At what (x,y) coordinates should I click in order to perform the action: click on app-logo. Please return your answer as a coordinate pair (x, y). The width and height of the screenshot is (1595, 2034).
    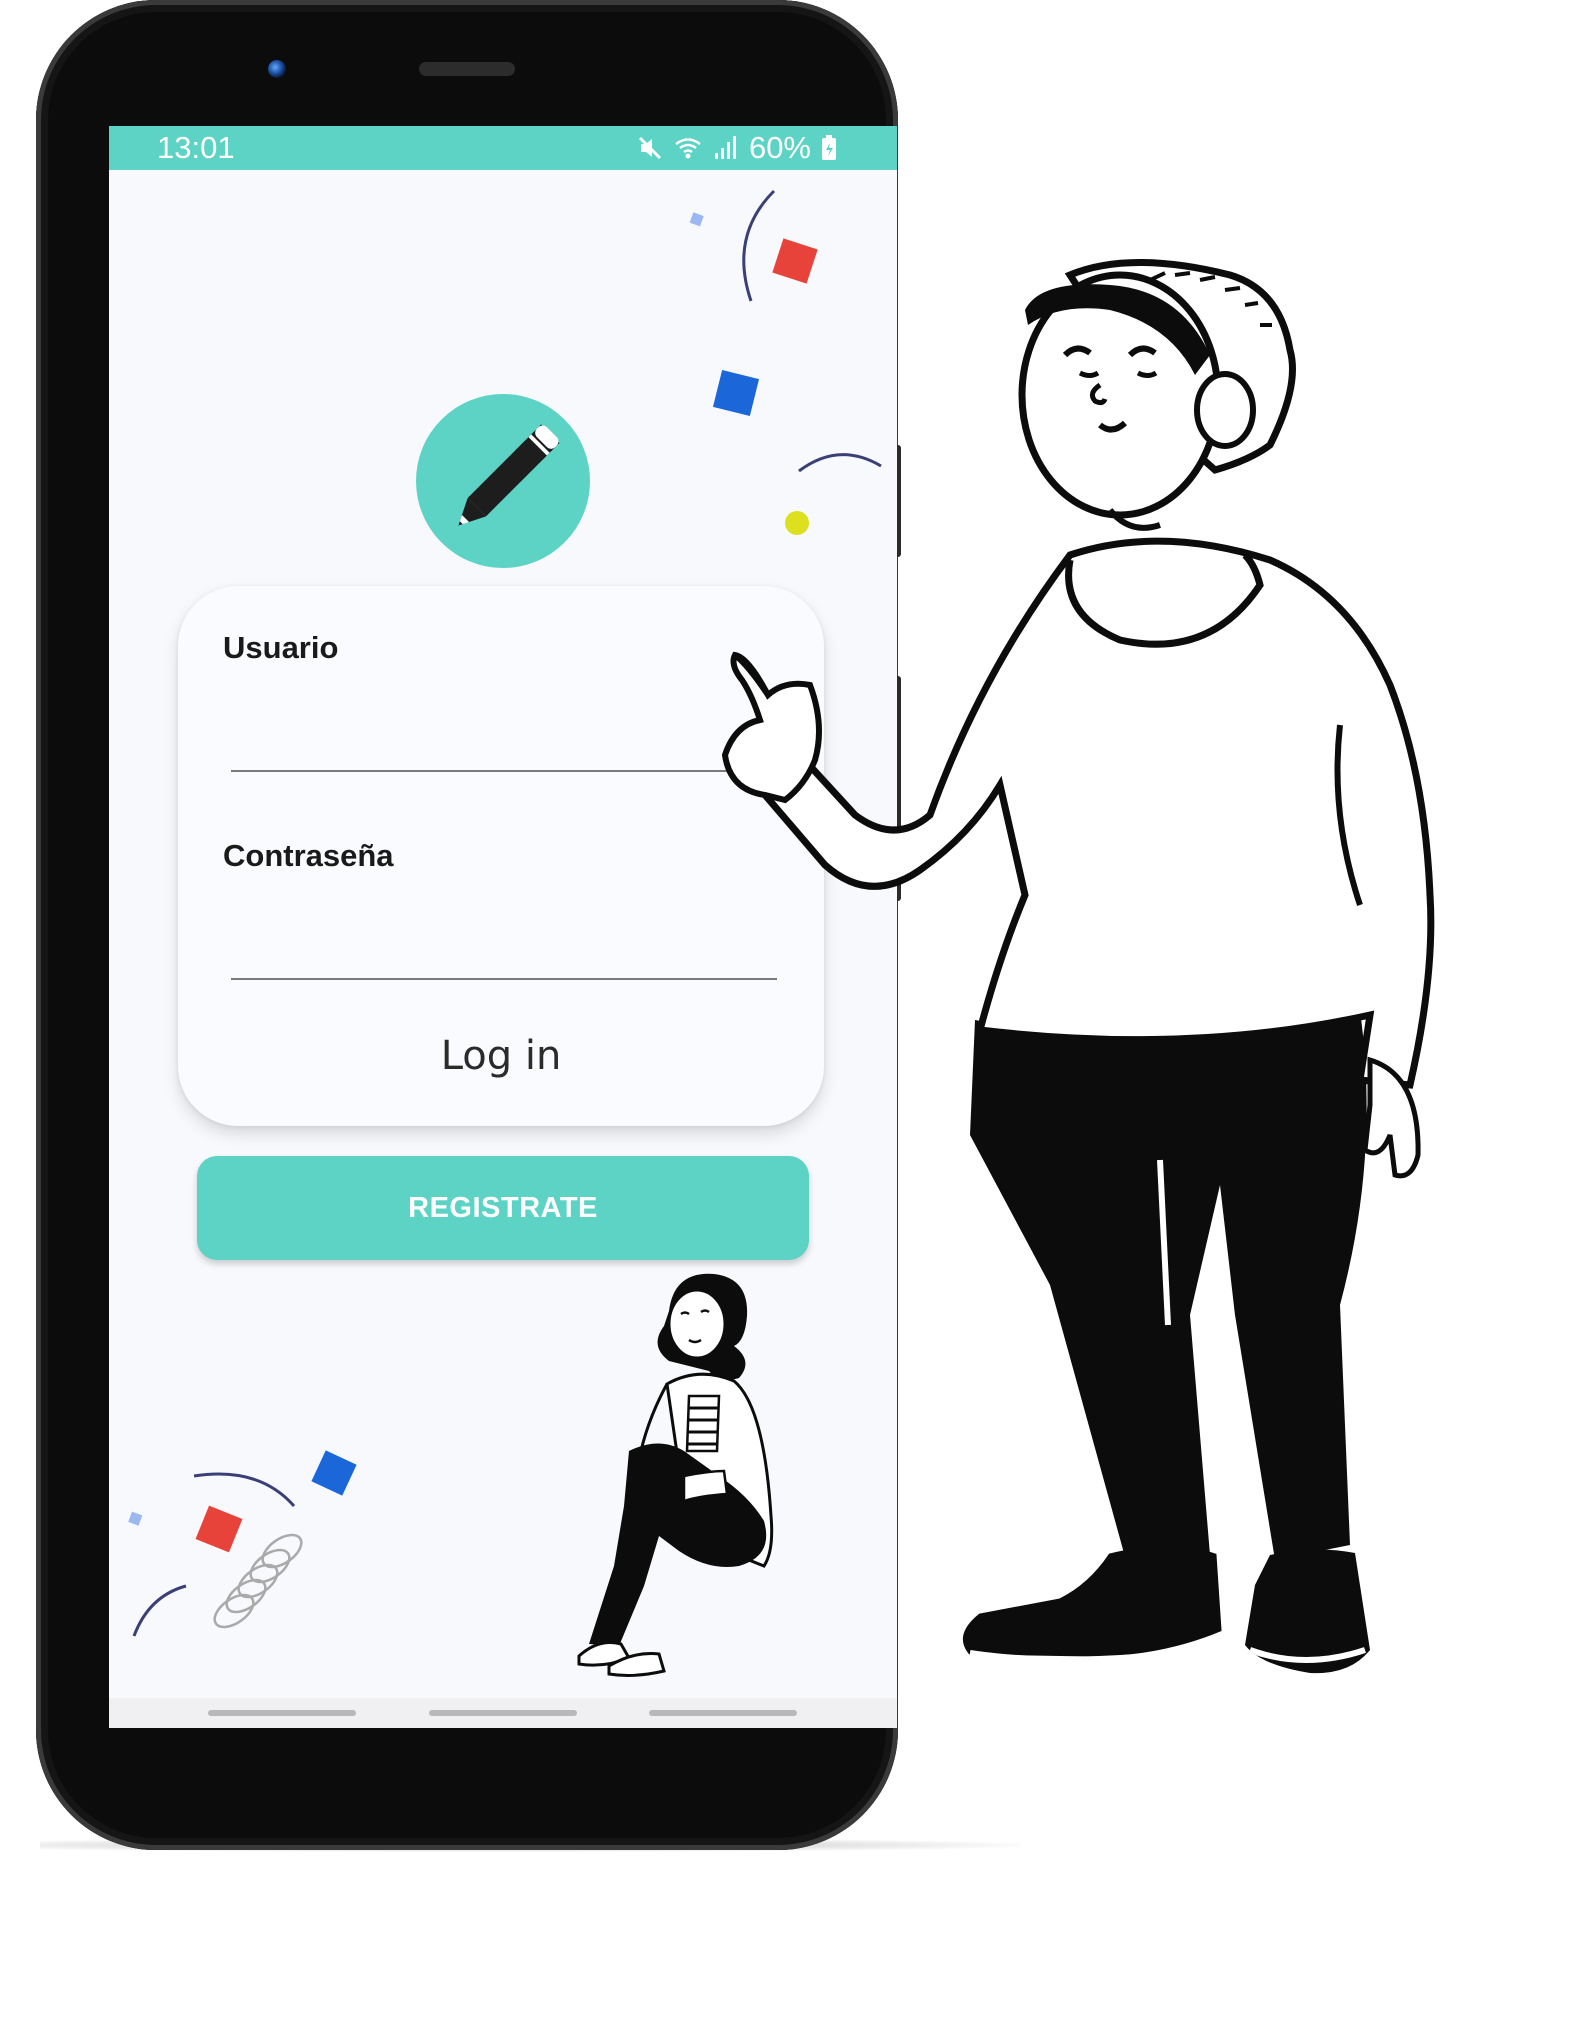
    Looking at the image, I should click on (503, 481).